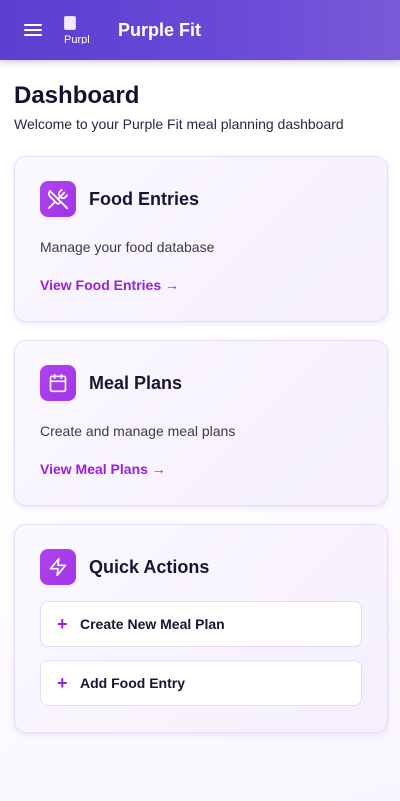 The height and width of the screenshot is (801, 400). Describe the element at coordinates (201, 199) in the screenshot. I see `card-header: Food Entries` at that location.